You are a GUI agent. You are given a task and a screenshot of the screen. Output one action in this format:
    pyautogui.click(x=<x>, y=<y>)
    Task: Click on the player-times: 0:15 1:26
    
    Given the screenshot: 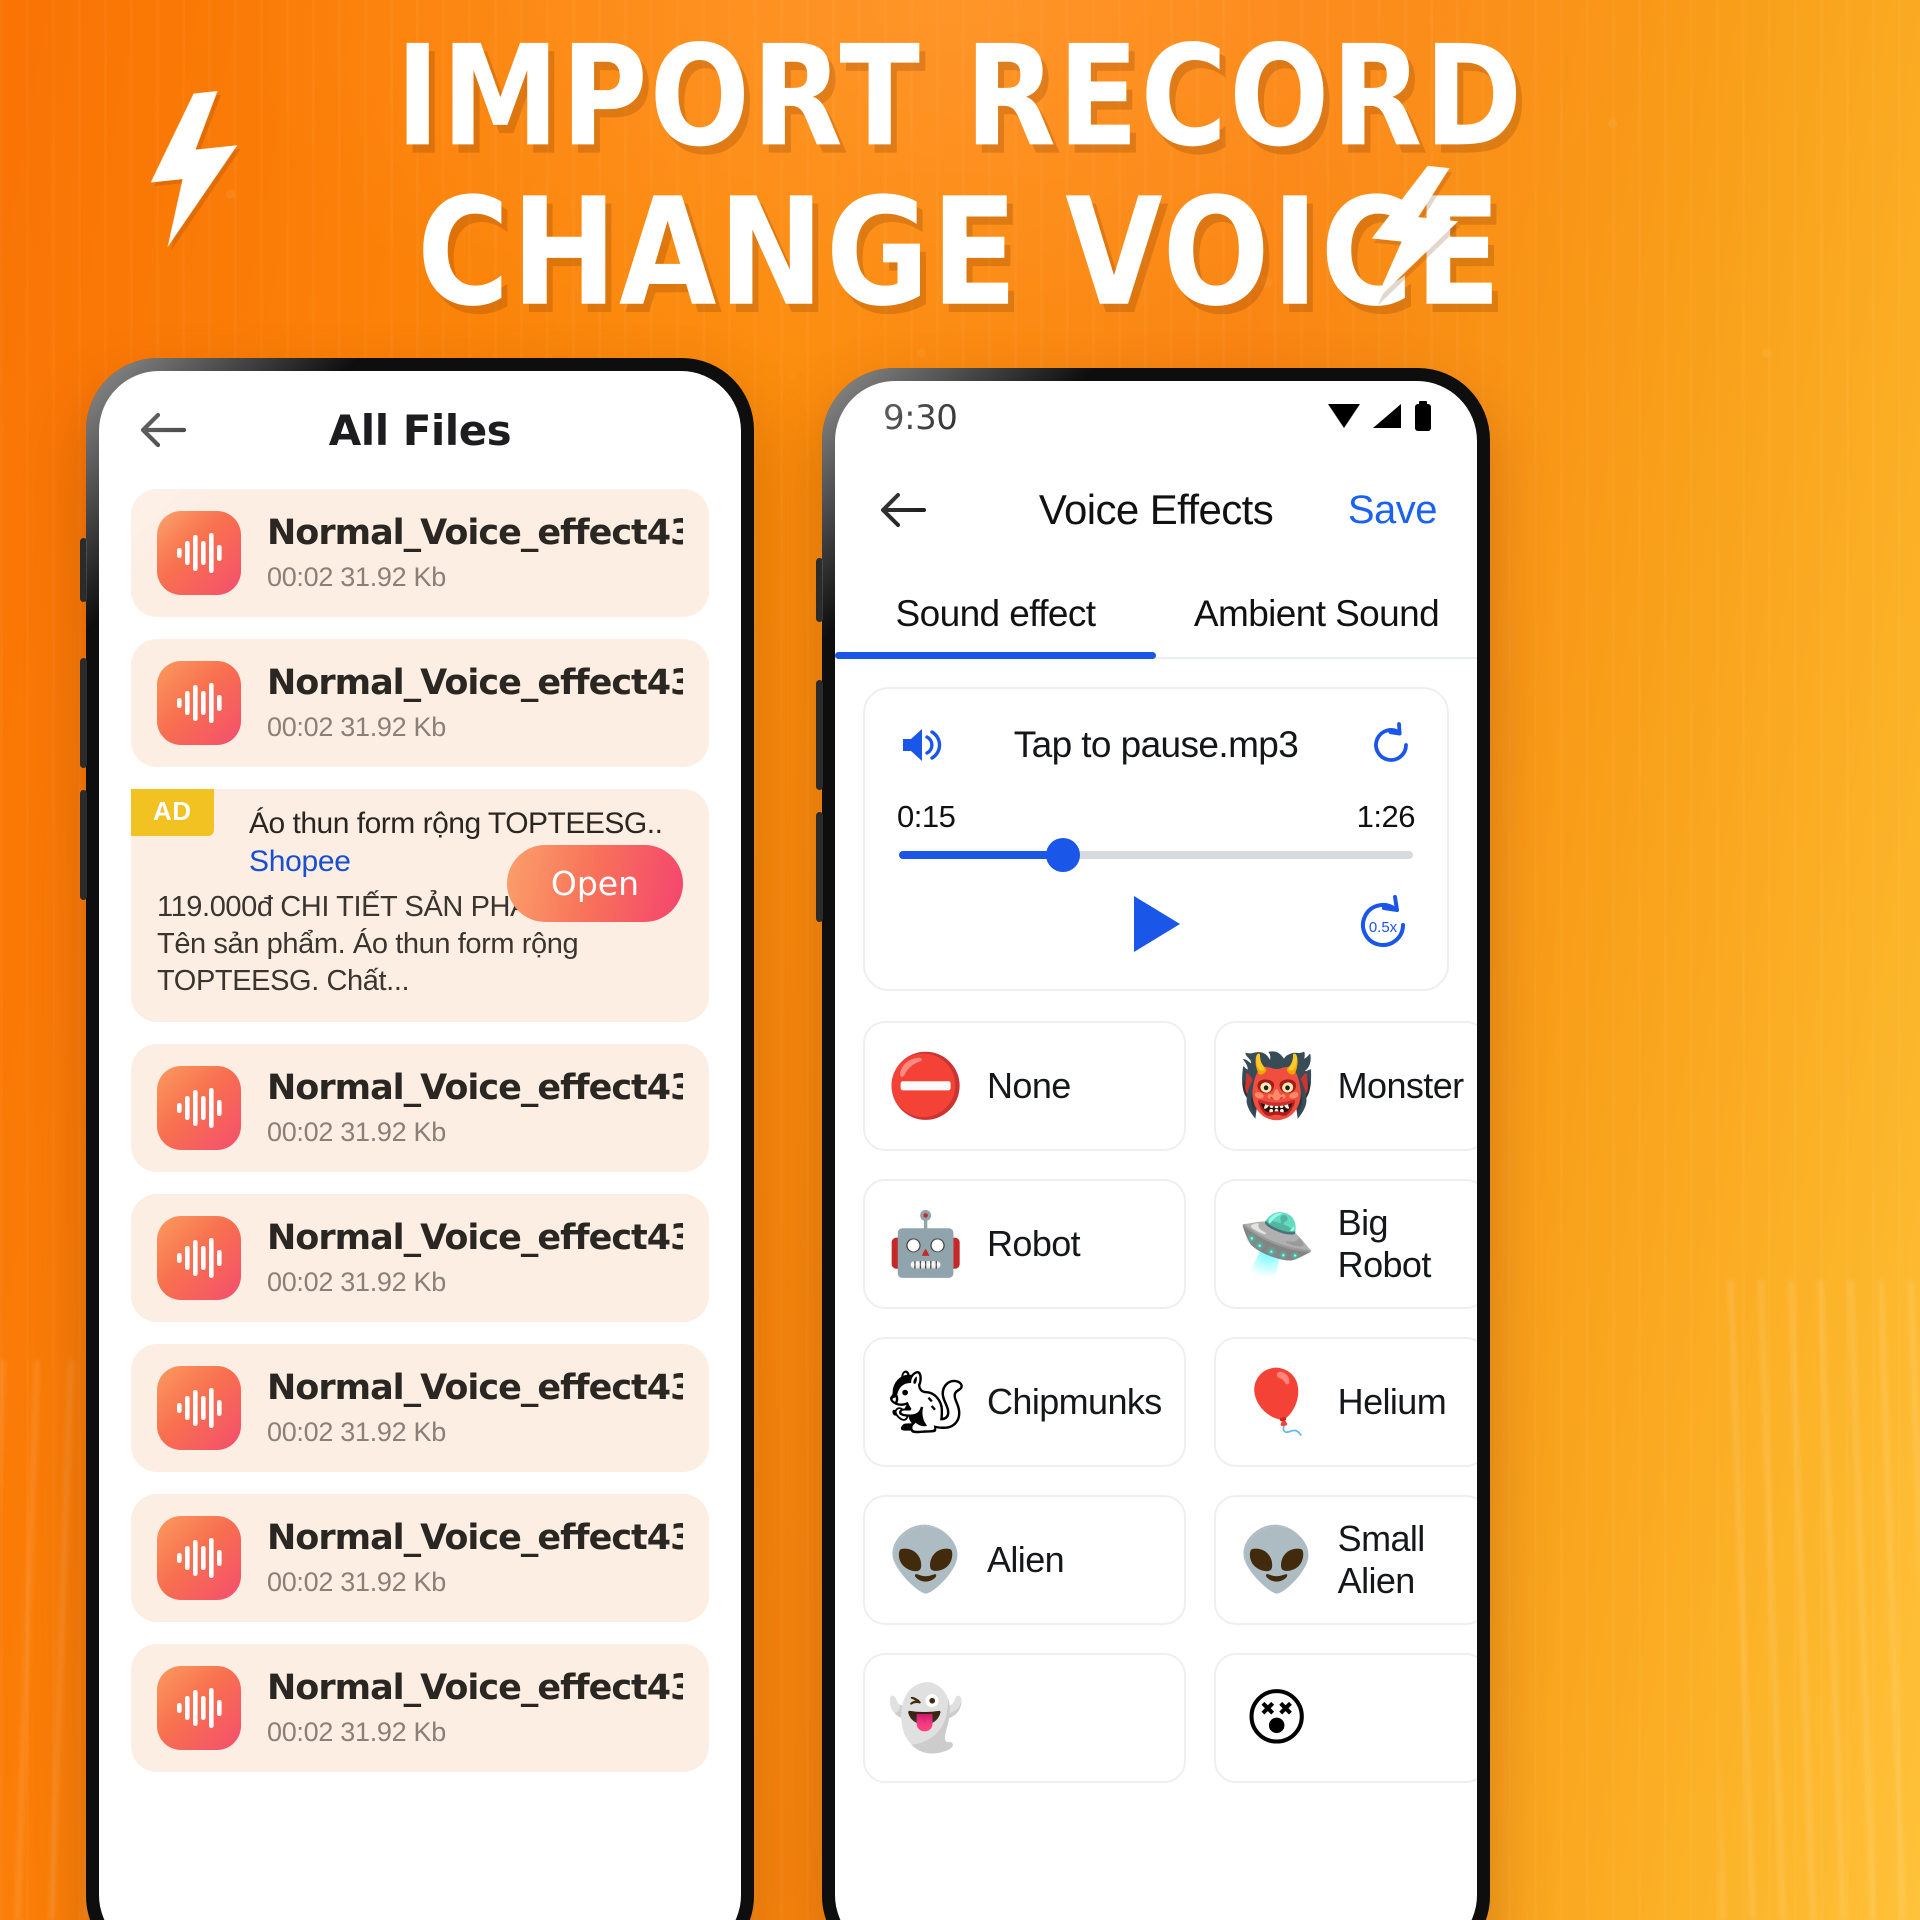 What is the action you would take?
    pyautogui.click(x=1156, y=817)
    